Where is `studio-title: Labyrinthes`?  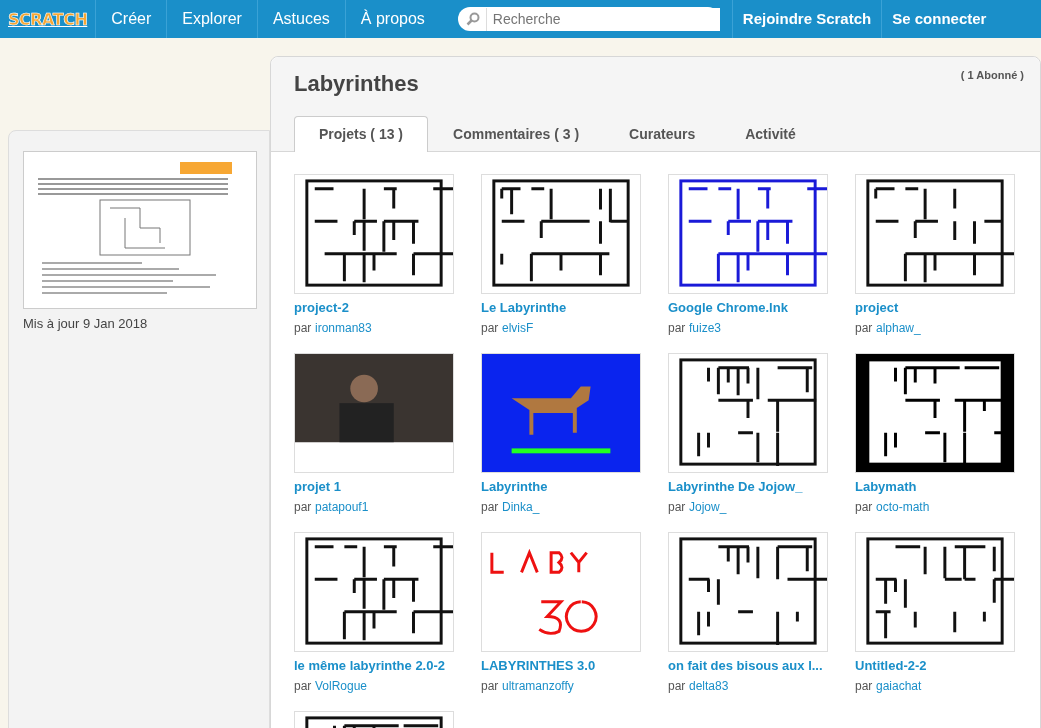 studio-title: Labyrinthes is located at coordinates (356, 84).